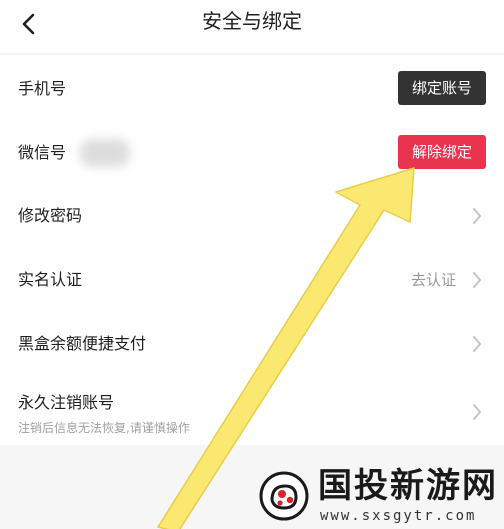 This screenshot has width=504, height=529. Describe the element at coordinates (252, 88) in the screenshot. I see `row-phone: 手机号 绑定账号` at that location.